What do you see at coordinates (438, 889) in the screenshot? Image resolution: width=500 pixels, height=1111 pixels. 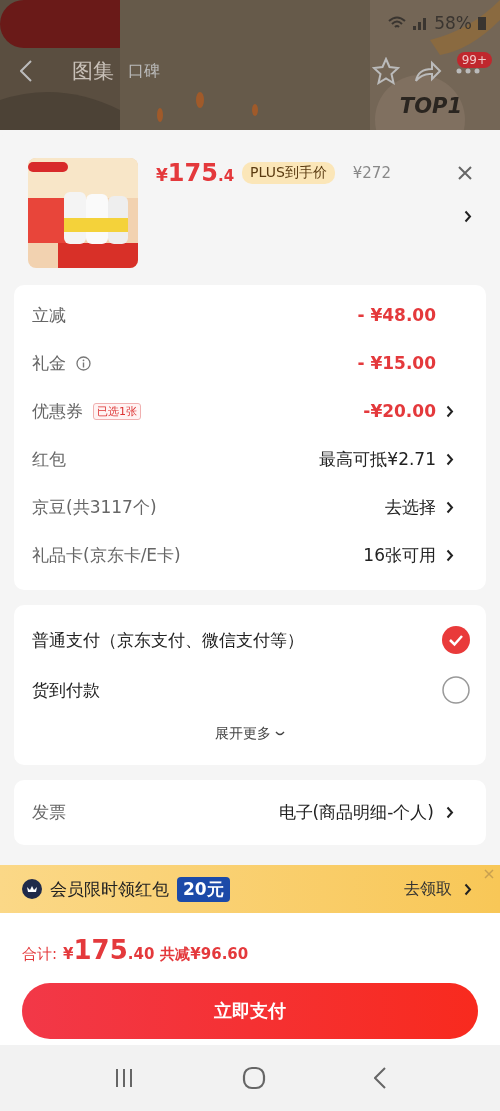 I see `claim-link: 去领取` at bounding box center [438, 889].